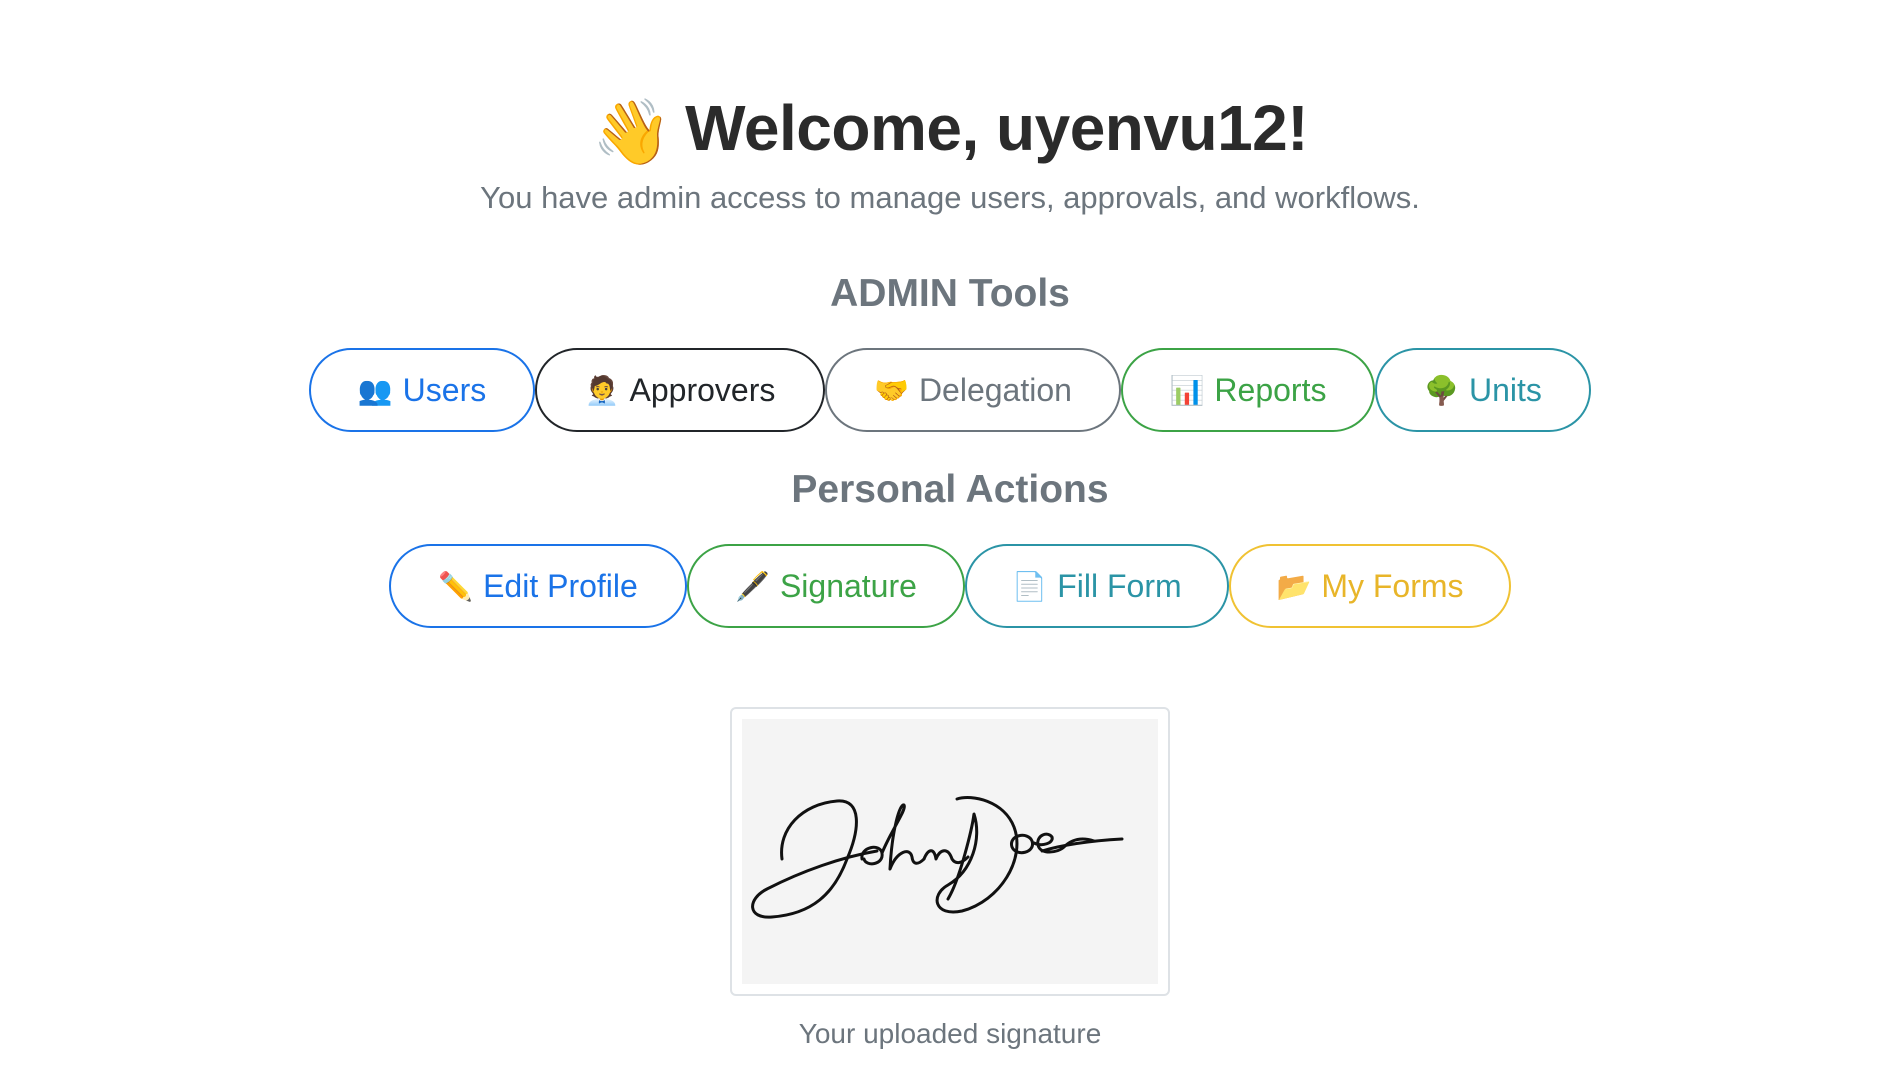  Describe the element at coordinates (1392, 585) in the screenshot. I see `my-forms-button-label: My Forms` at that location.